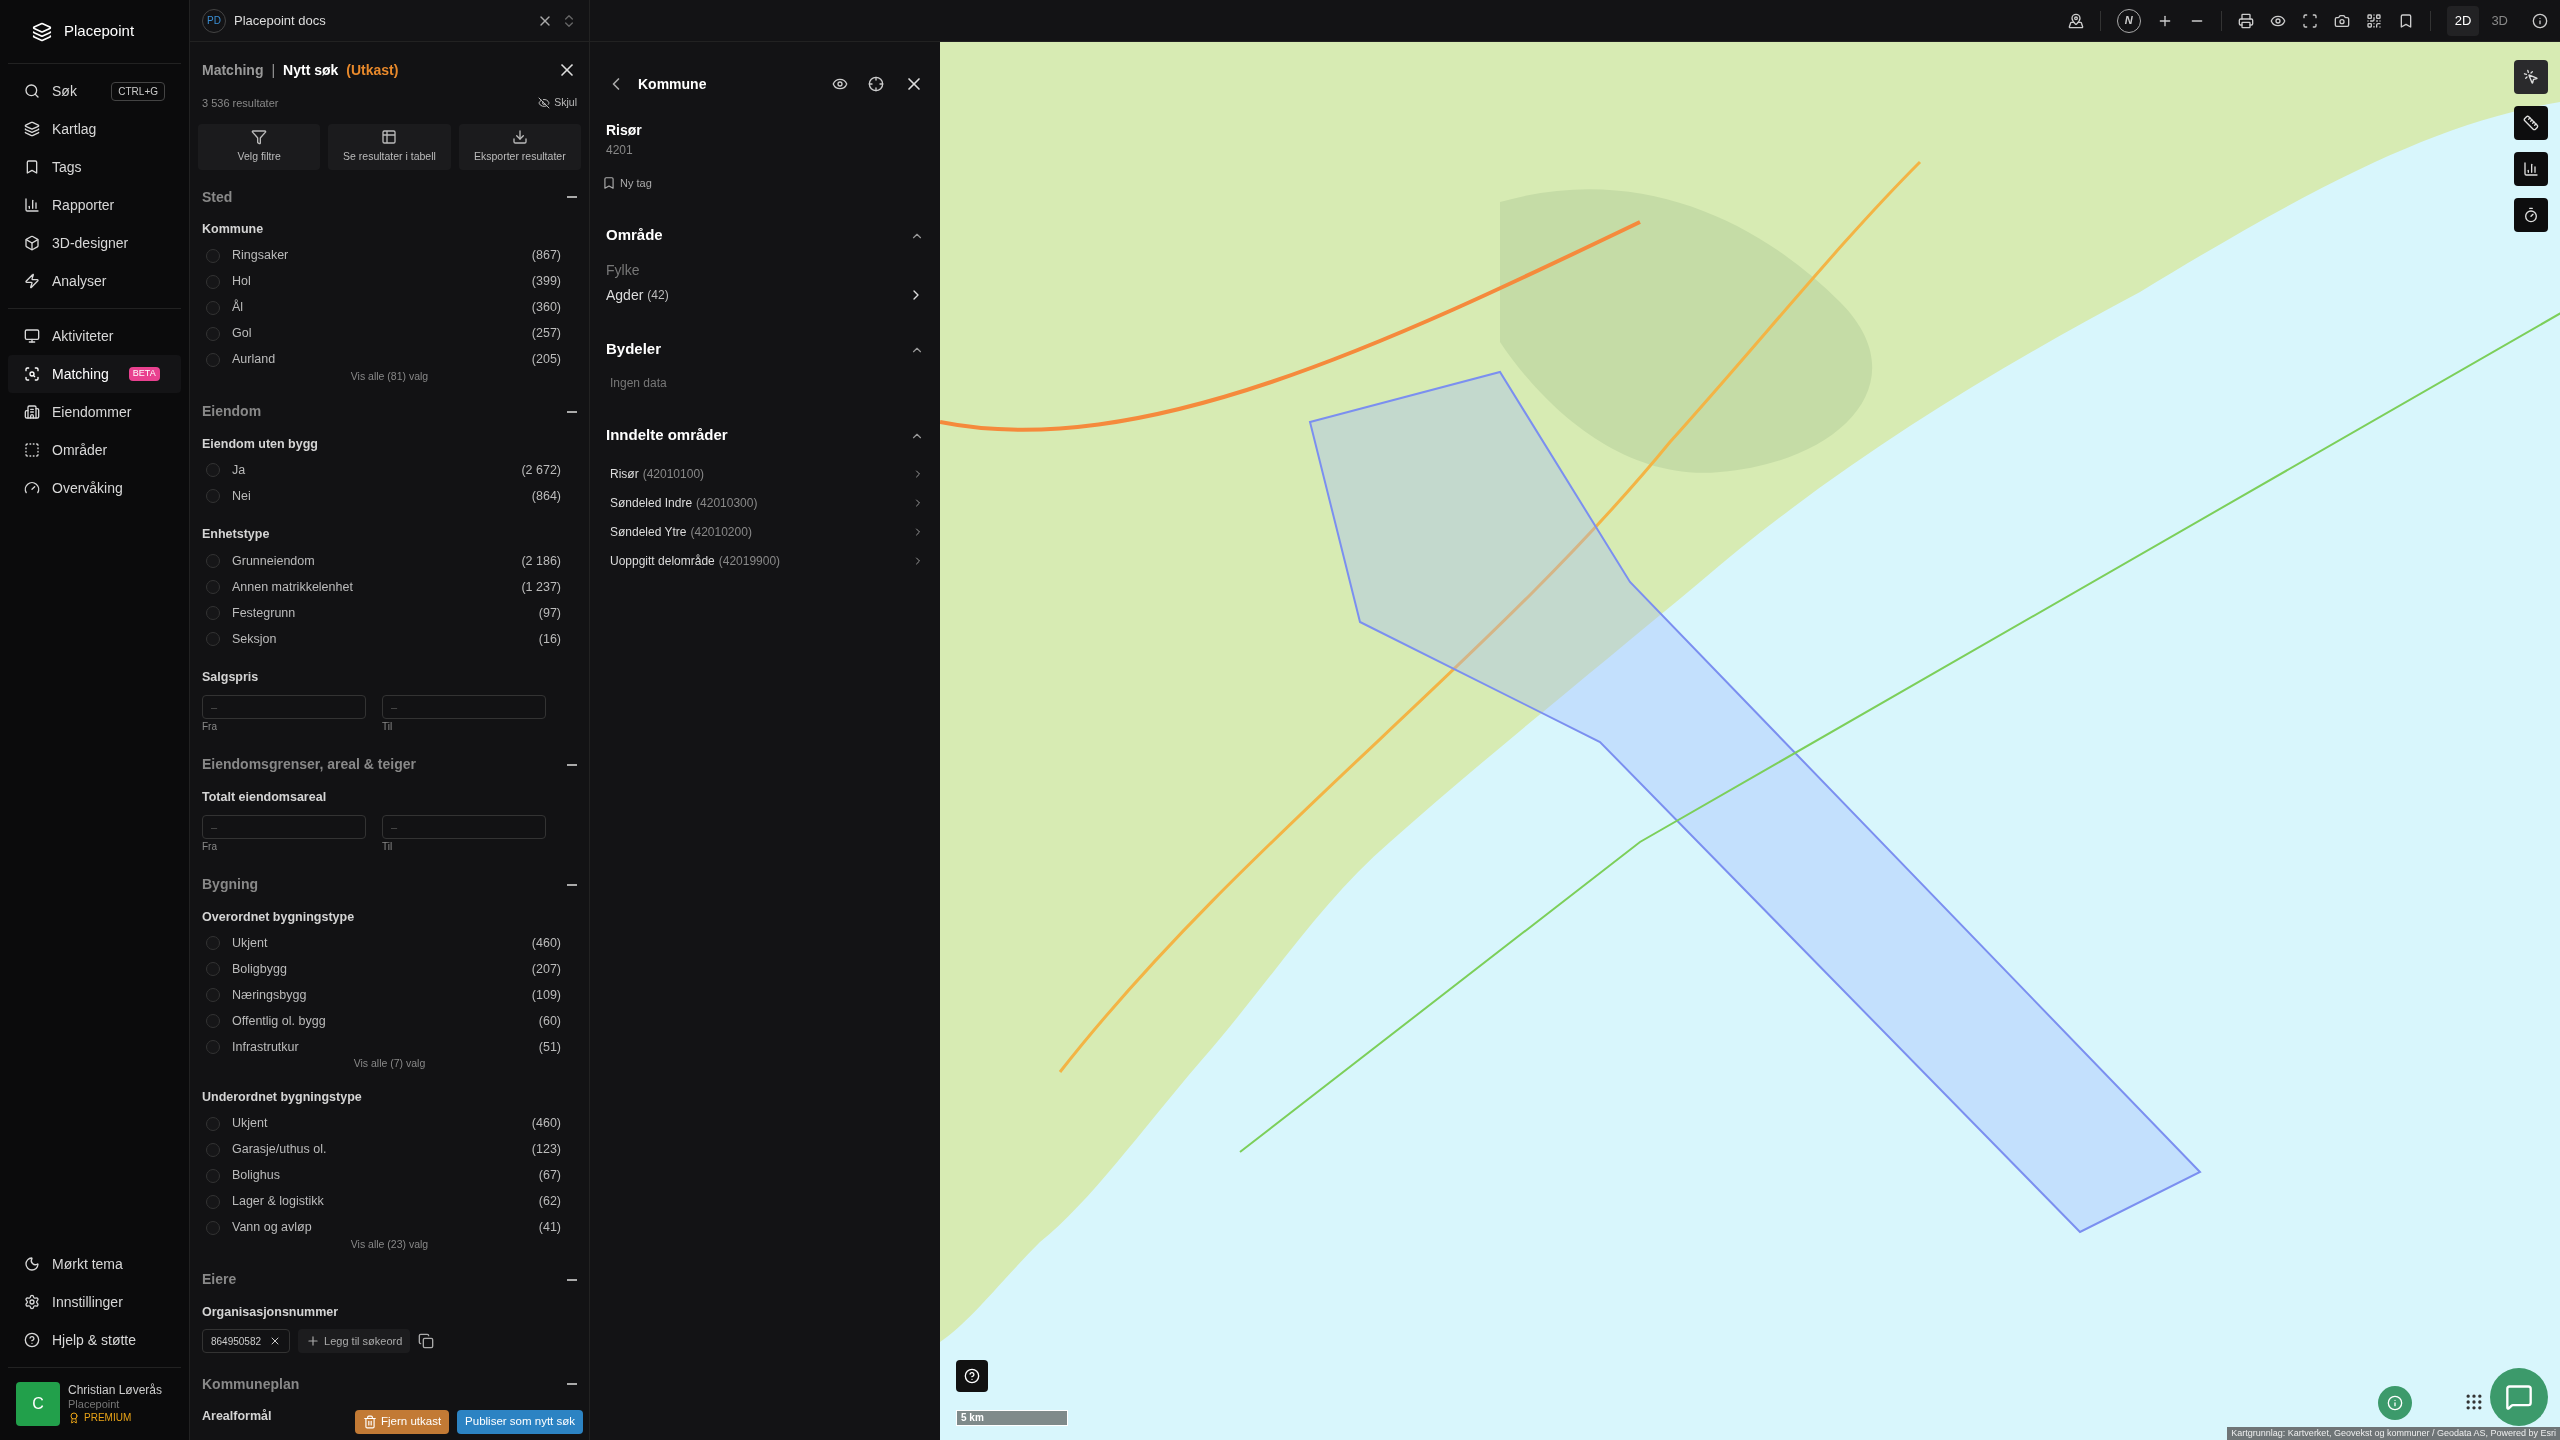 Image resolution: width=2560 pixels, height=1440 pixels. Describe the element at coordinates (767, 474) in the screenshot. I see `subarea-link: Risør (42010100)` at that location.